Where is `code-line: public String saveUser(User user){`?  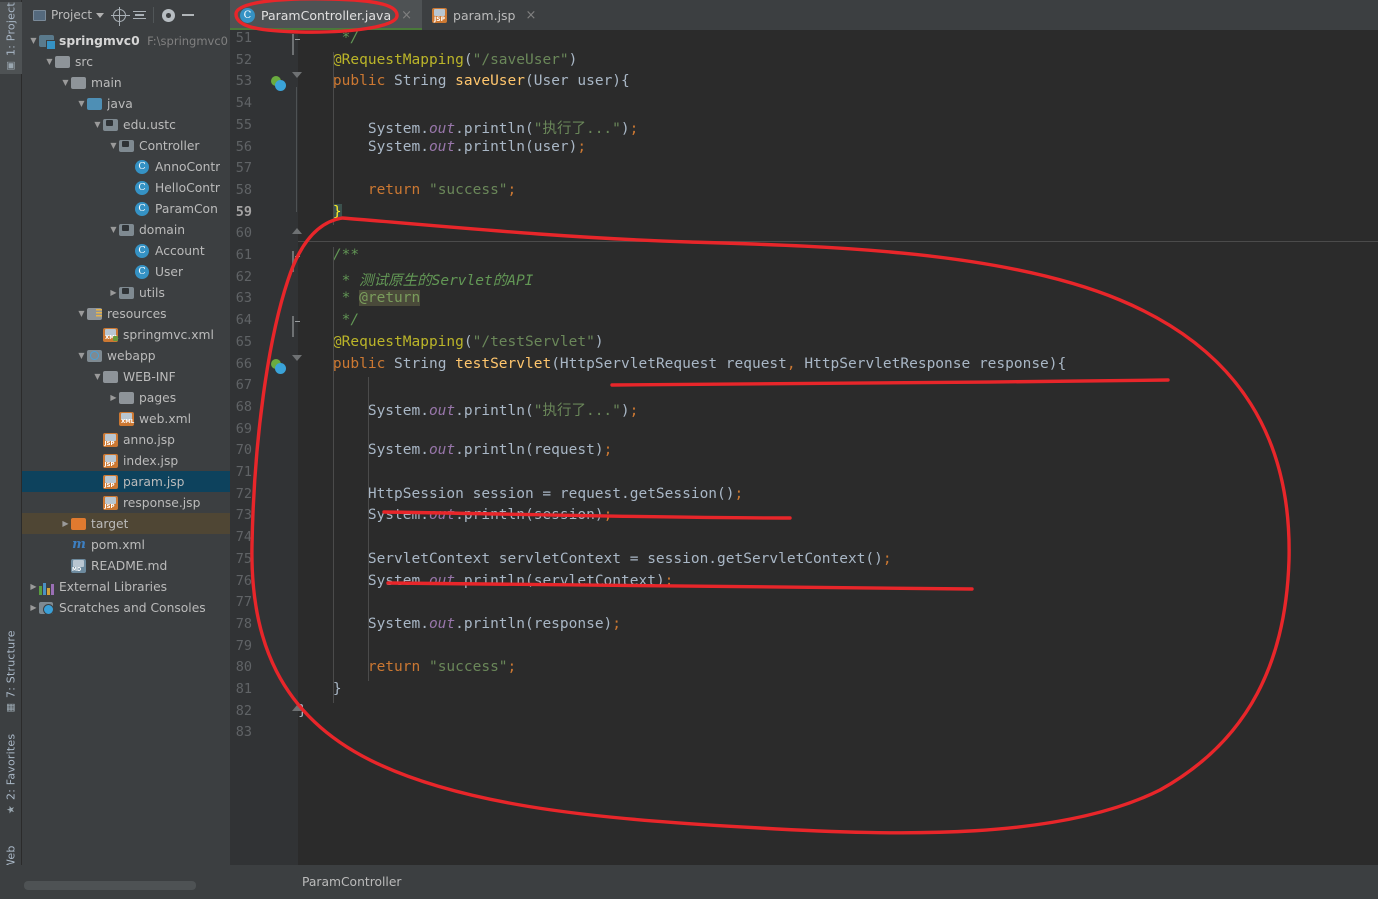
code-line: public String saveUser(User user){ is located at coordinates (464, 81).